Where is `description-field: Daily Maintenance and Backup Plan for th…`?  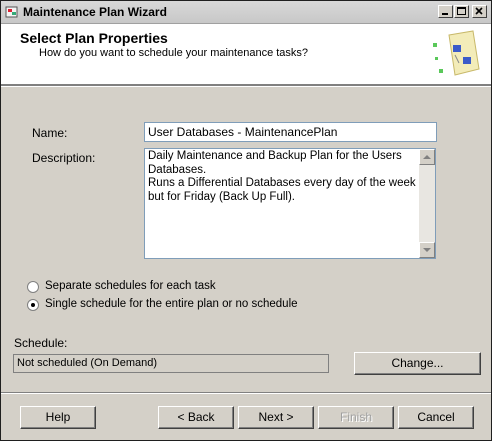 description-field: Daily Maintenance and Backup Plan for th… is located at coordinates (290, 203).